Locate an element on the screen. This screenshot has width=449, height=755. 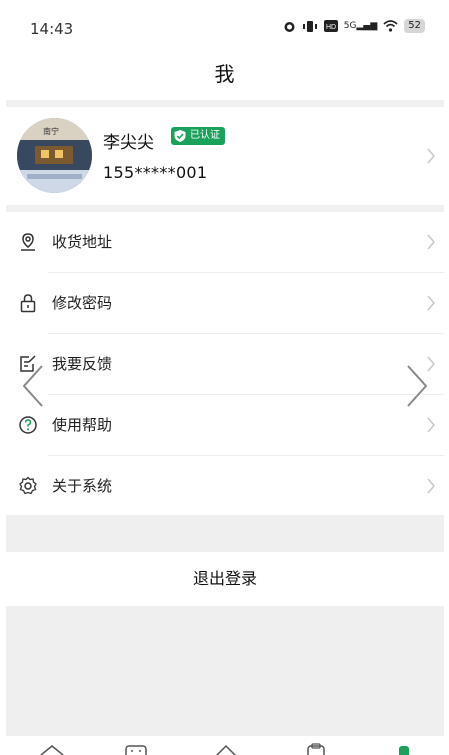
menu-item-label: 我要反馈 is located at coordinates (82, 364).